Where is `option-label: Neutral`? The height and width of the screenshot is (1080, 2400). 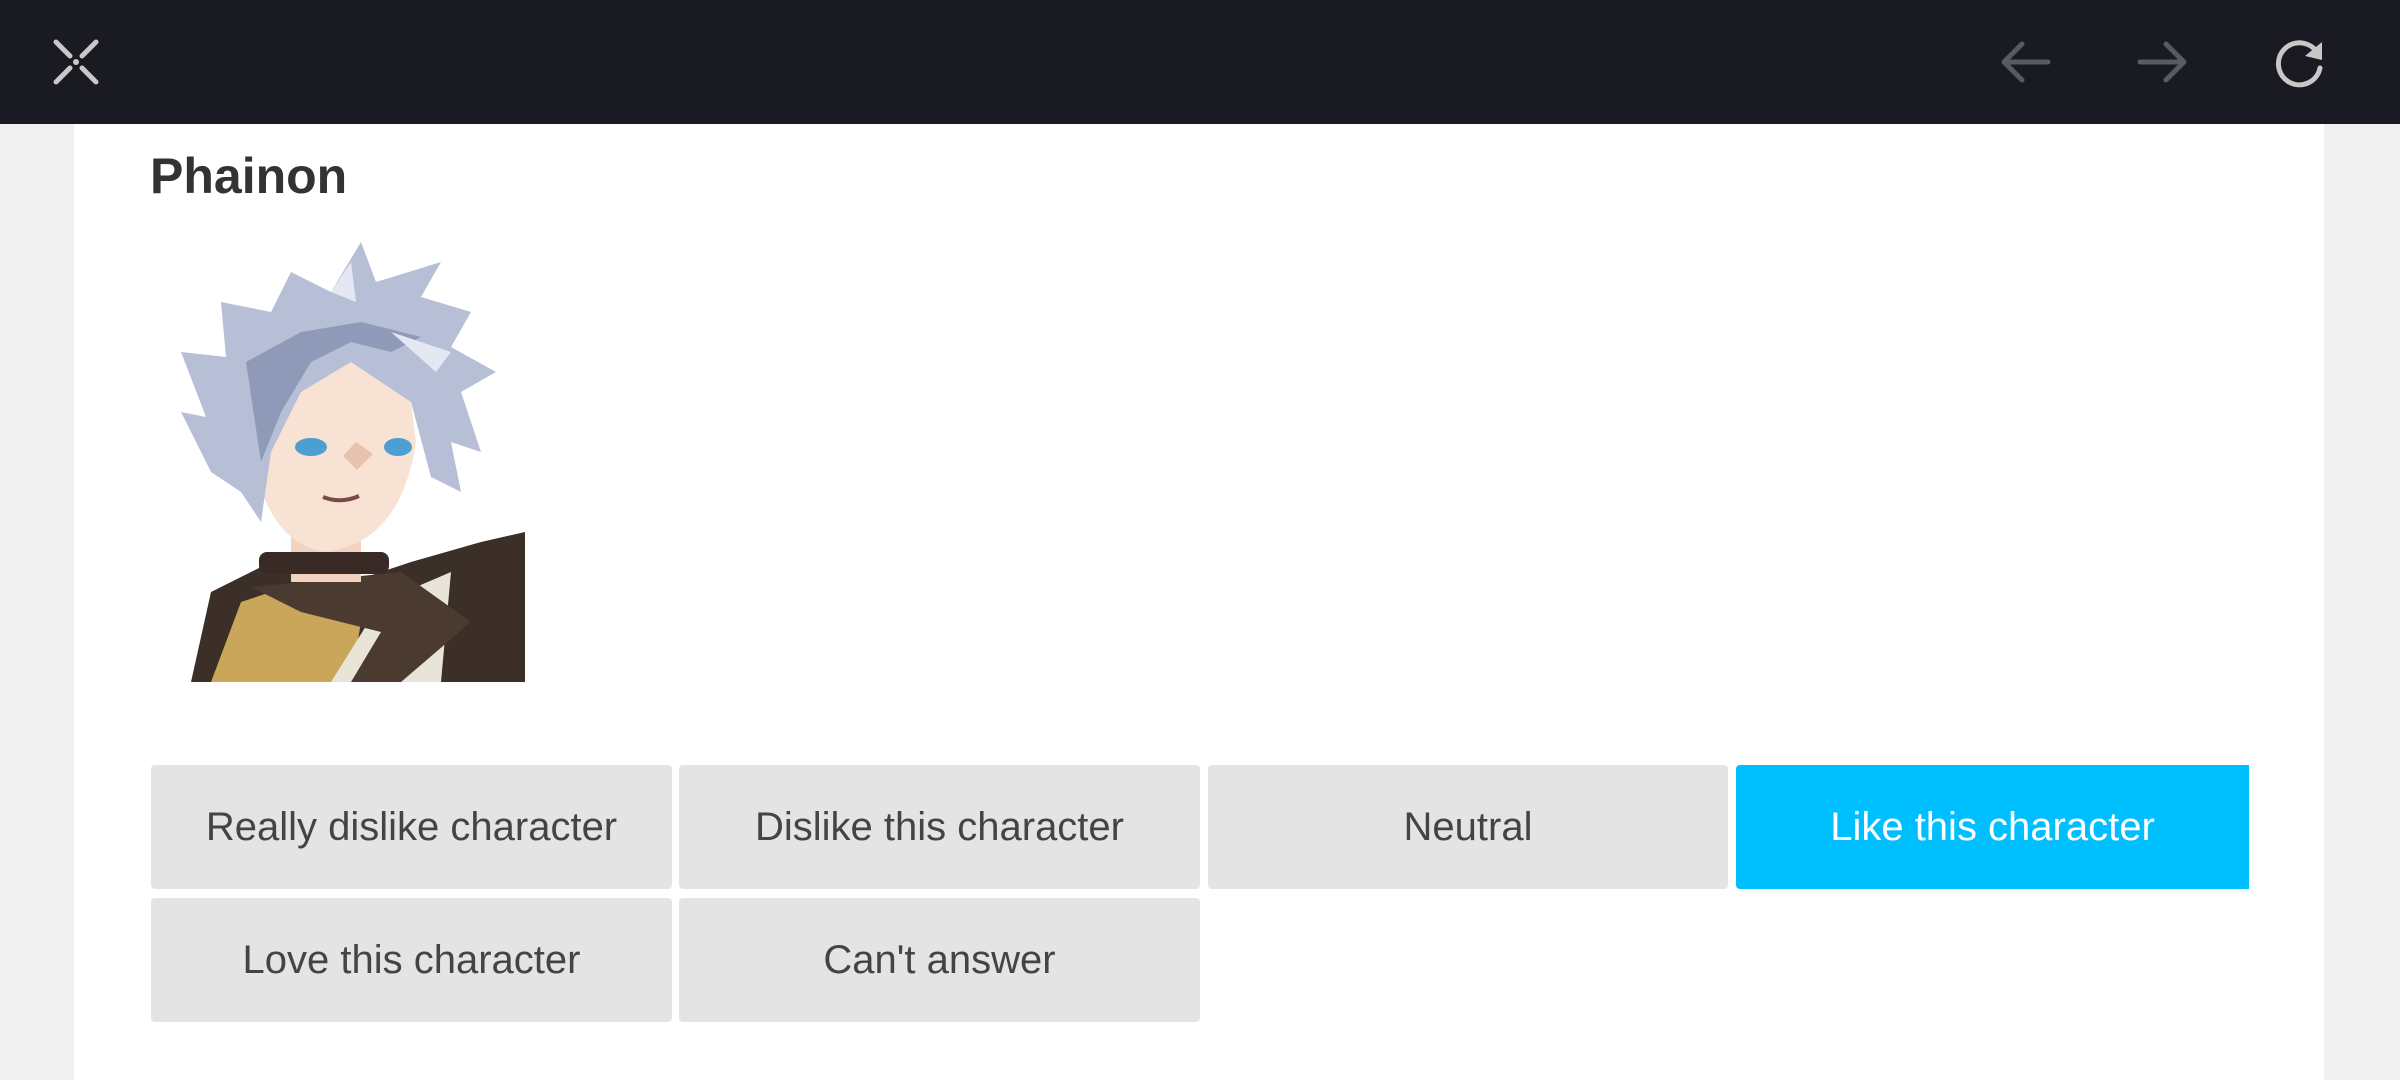 option-label: Neutral is located at coordinates (1468, 826).